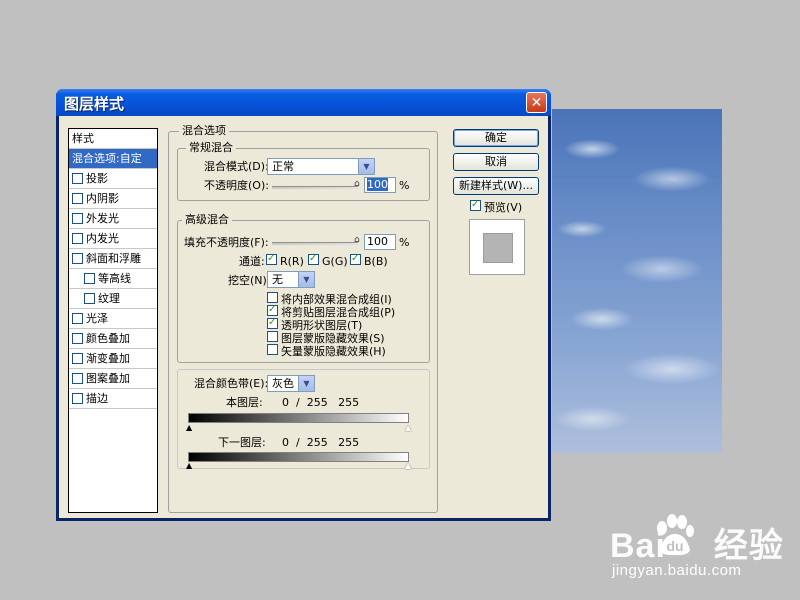 The height and width of the screenshot is (600, 800). I want to click on cancel-button: 取消, so click(496, 162).